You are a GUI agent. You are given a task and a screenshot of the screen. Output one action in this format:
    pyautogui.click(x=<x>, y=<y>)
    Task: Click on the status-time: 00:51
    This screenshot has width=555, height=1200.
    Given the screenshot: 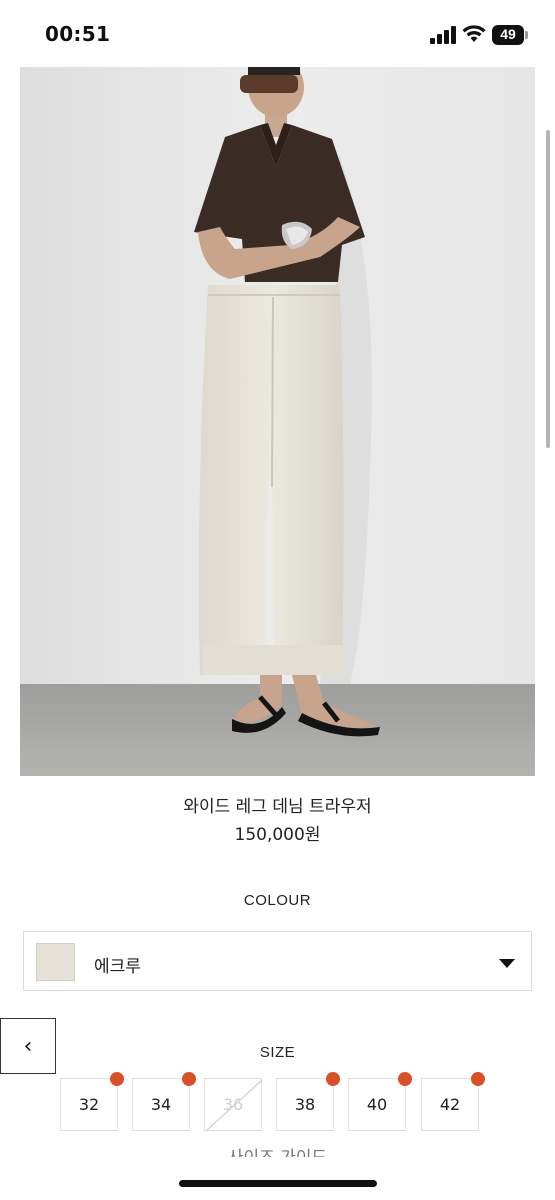 What is the action you would take?
    pyautogui.click(x=78, y=34)
    